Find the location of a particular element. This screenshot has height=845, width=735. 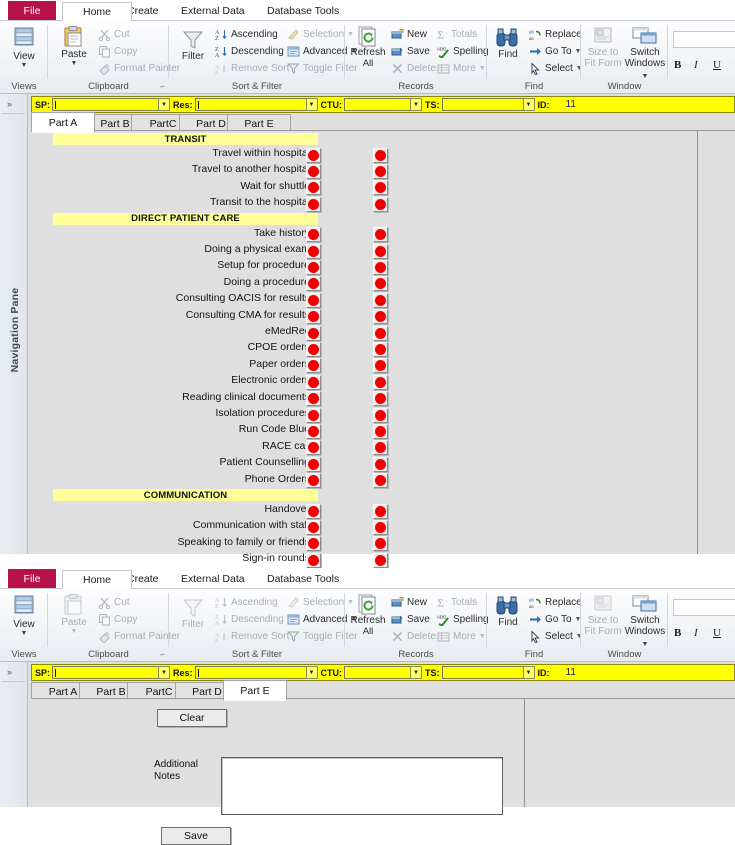

new-record-button: New is located at coordinates (409, 602).